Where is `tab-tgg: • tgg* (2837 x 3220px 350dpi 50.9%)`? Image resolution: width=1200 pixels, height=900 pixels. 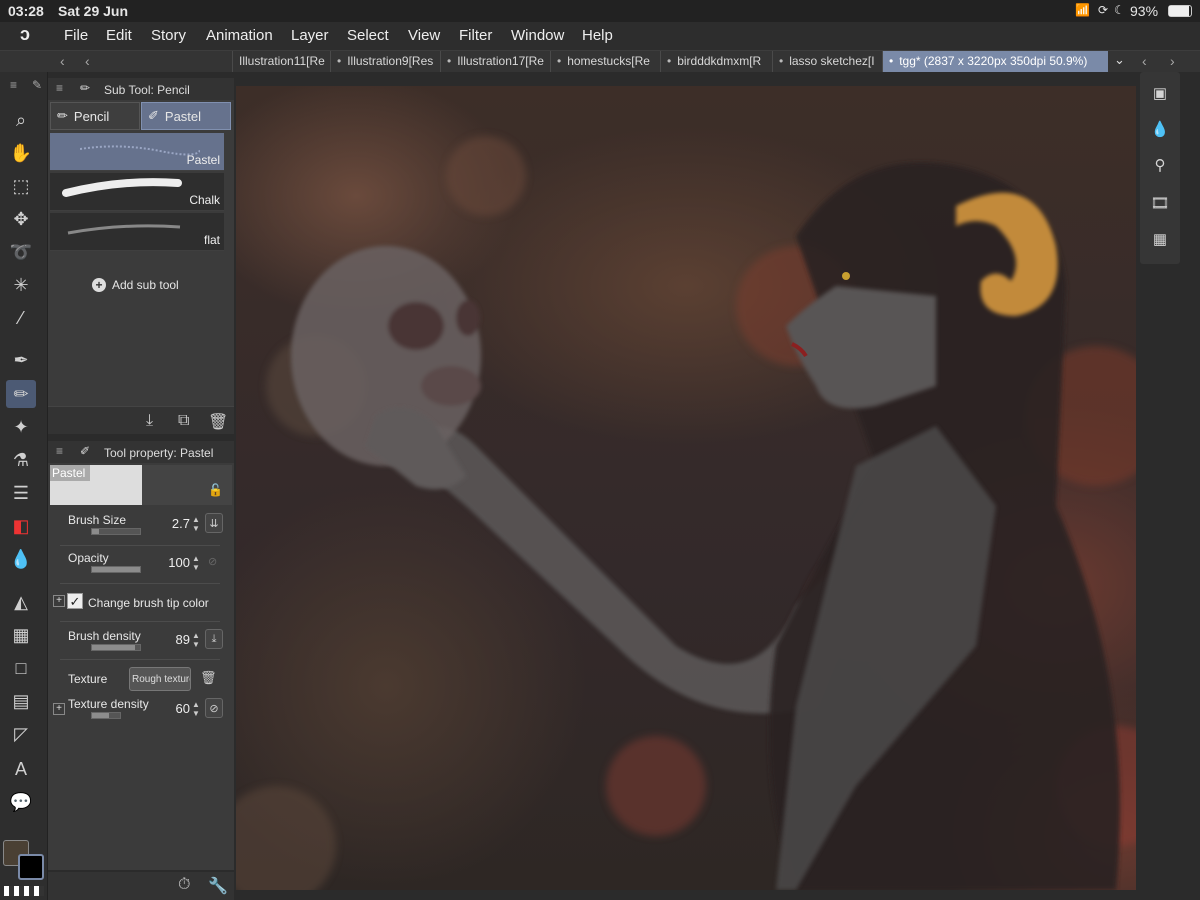 tab-tgg: • tgg* (2837 x 3220px 350dpi 50.9%) is located at coordinates (995, 61).